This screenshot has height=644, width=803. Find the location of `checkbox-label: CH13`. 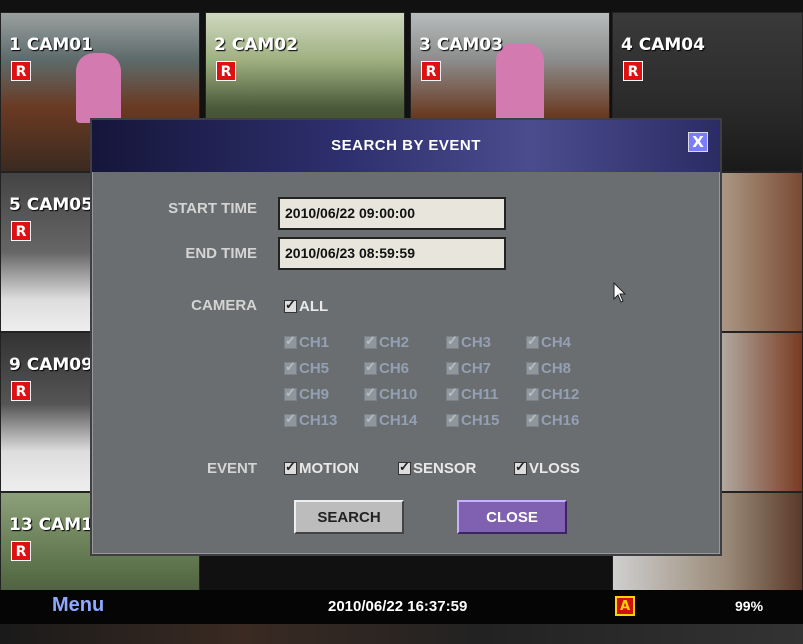

checkbox-label: CH13 is located at coordinates (318, 420).